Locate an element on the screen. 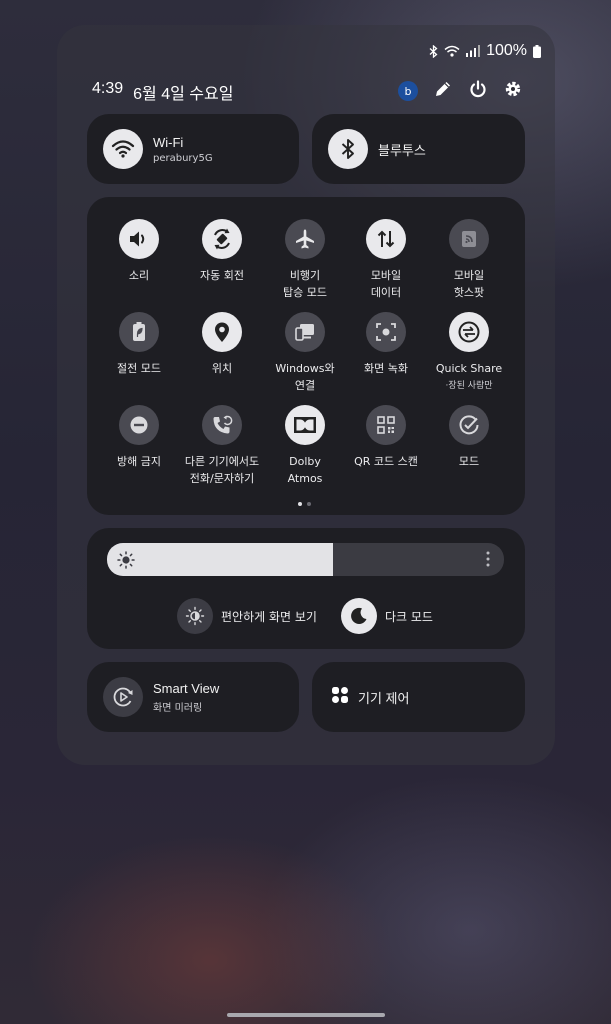  modes-icon is located at coordinates (469, 425).